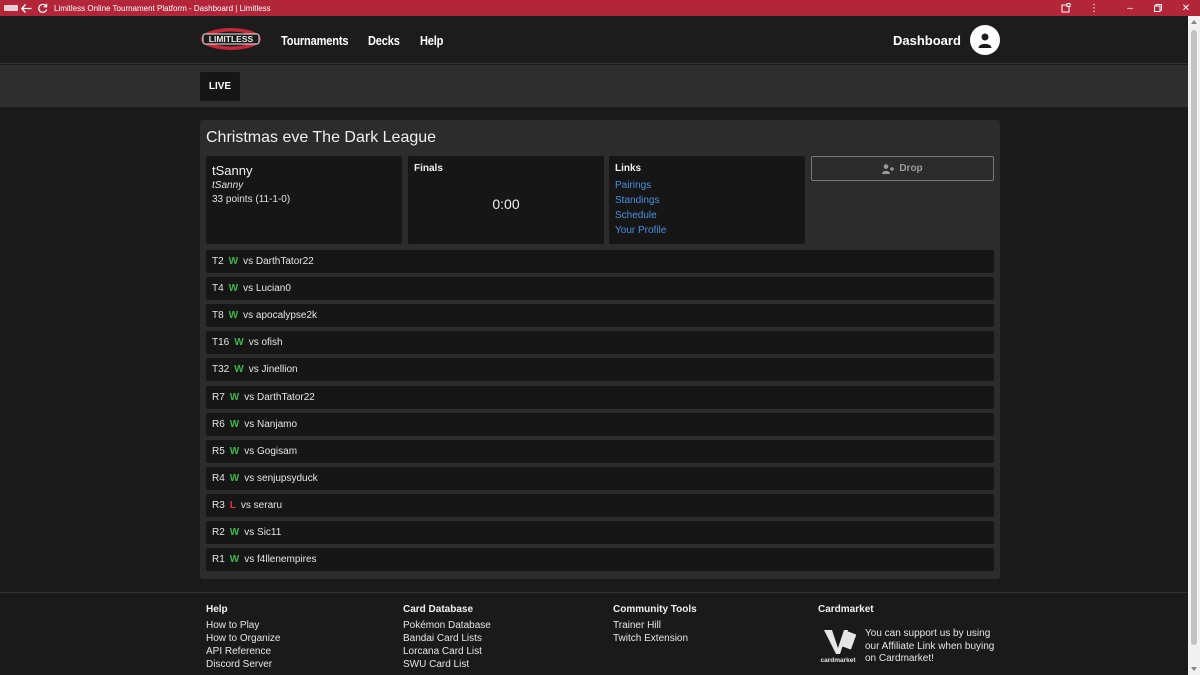 The image size is (1200, 675). Describe the element at coordinates (640, 200) in the screenshot. I see `link-standings: Standings` at that location.